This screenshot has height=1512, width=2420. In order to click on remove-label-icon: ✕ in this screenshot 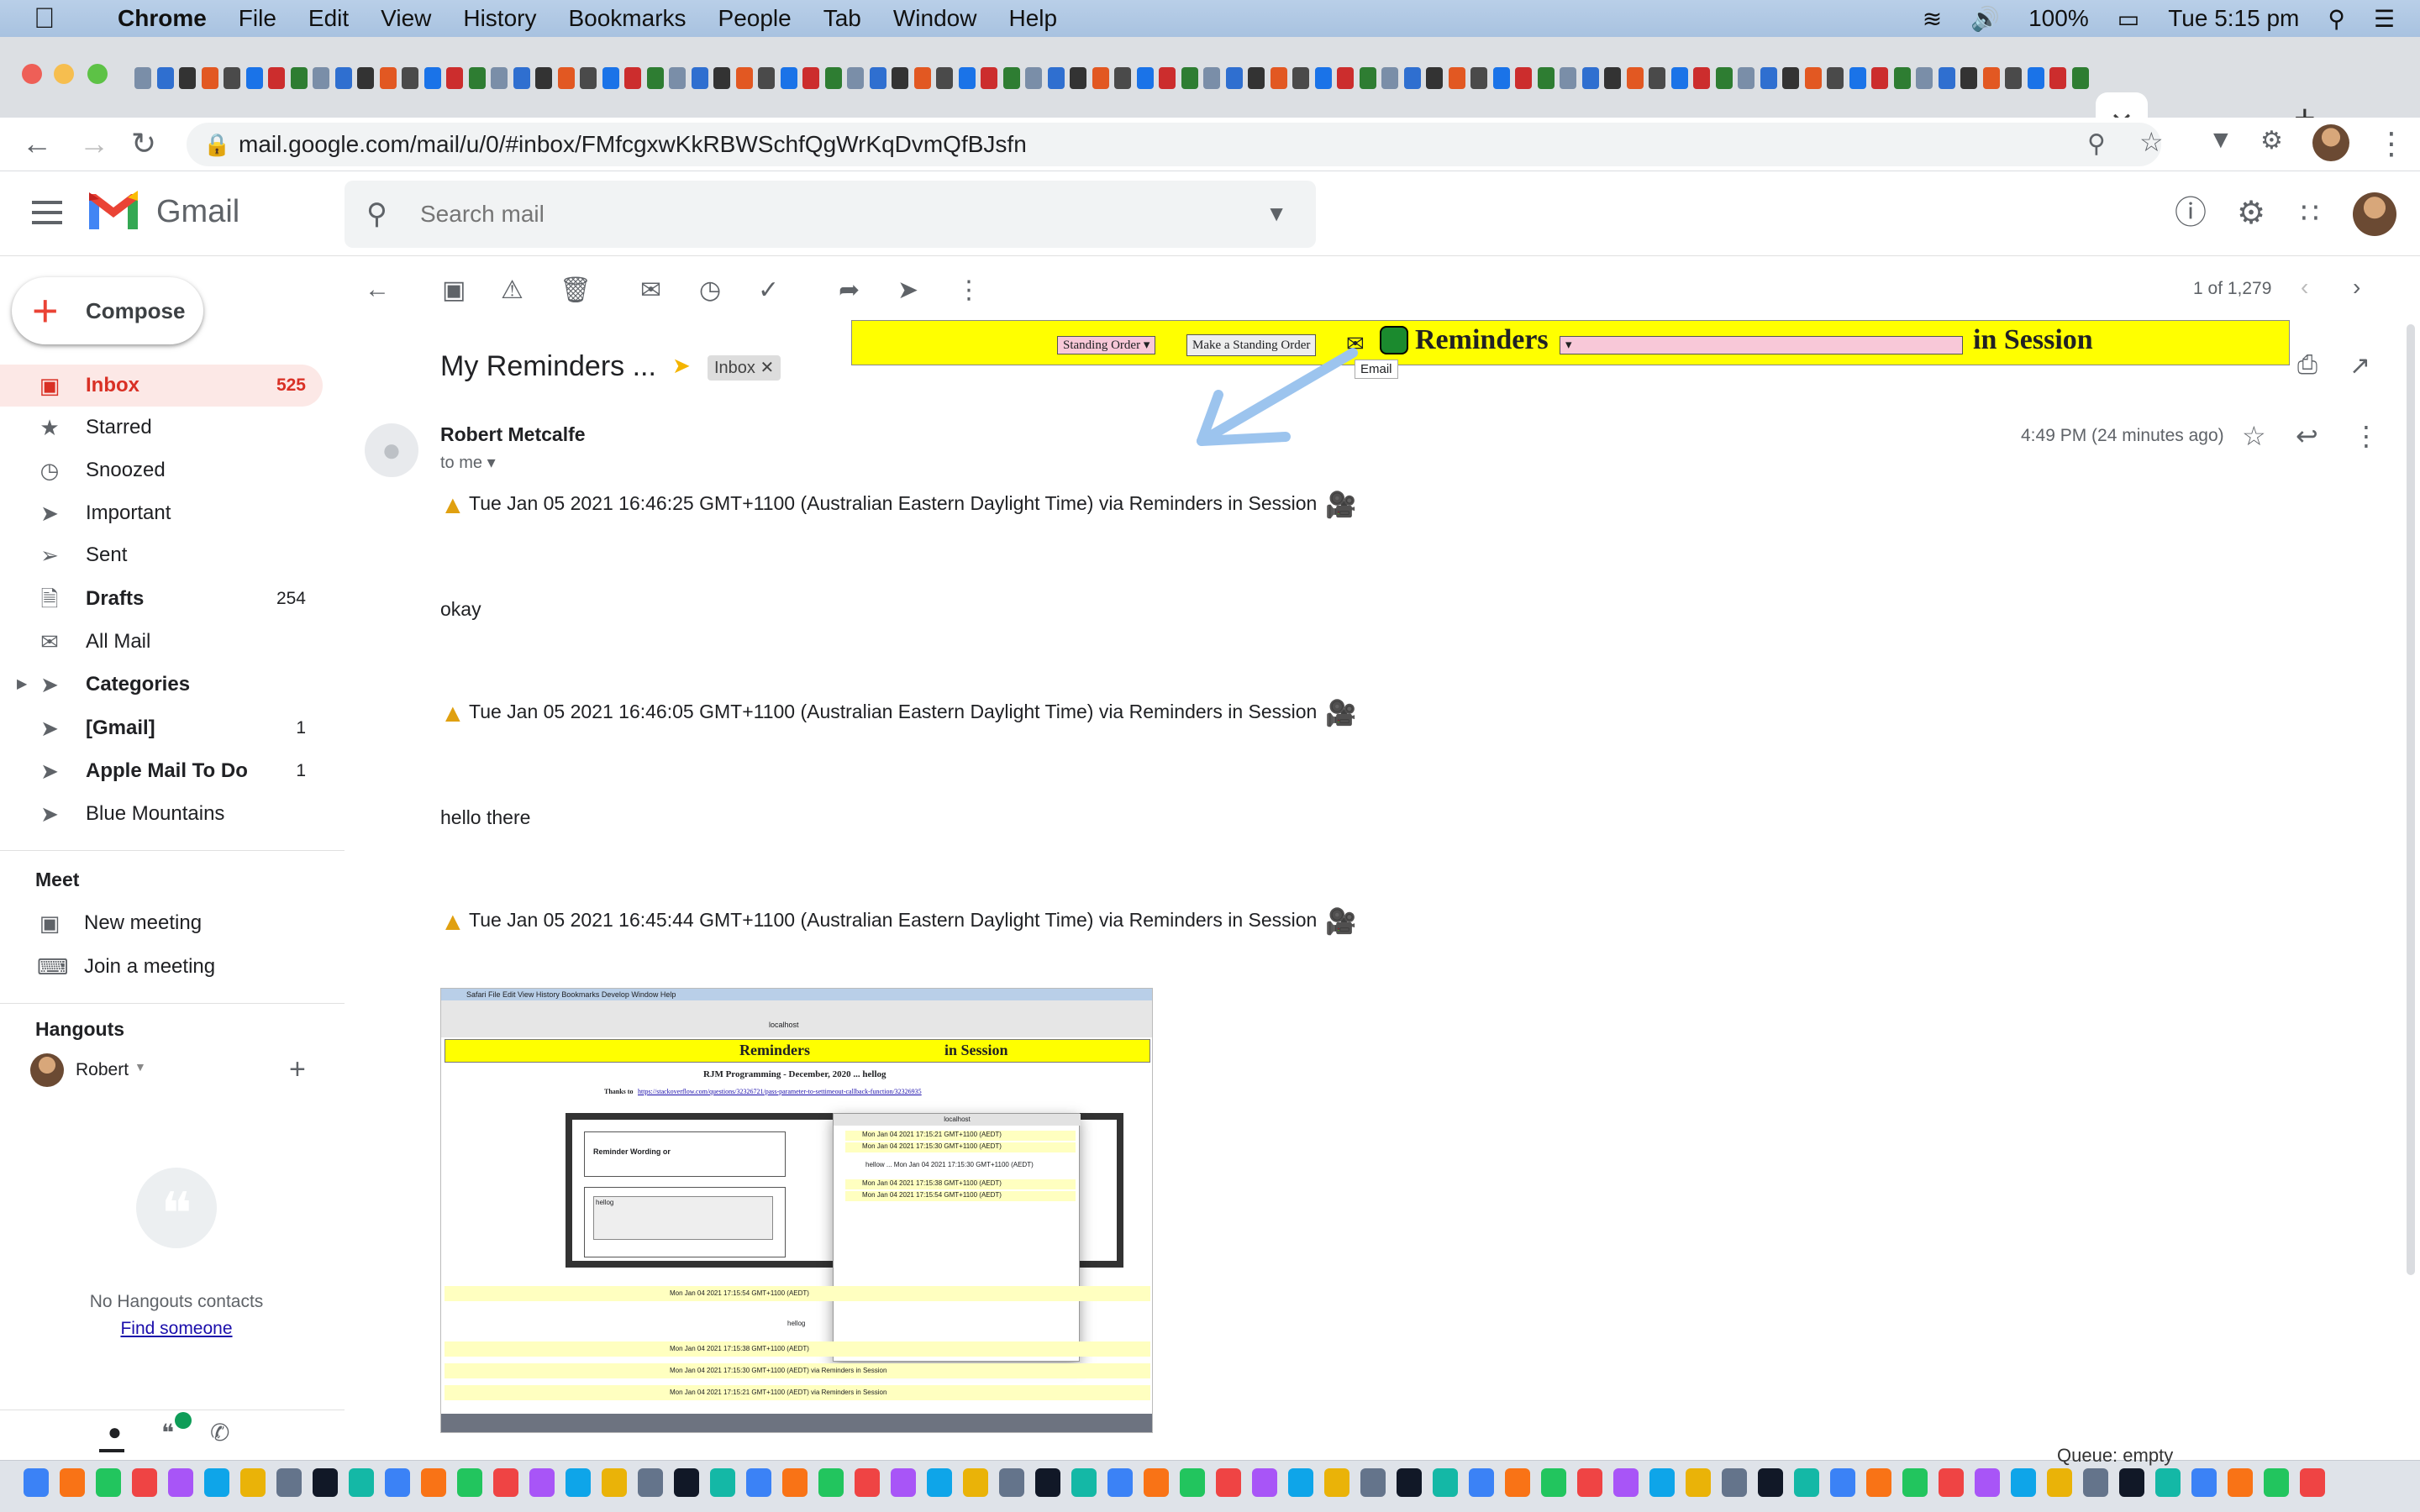, I will do `click(767, 368)`.